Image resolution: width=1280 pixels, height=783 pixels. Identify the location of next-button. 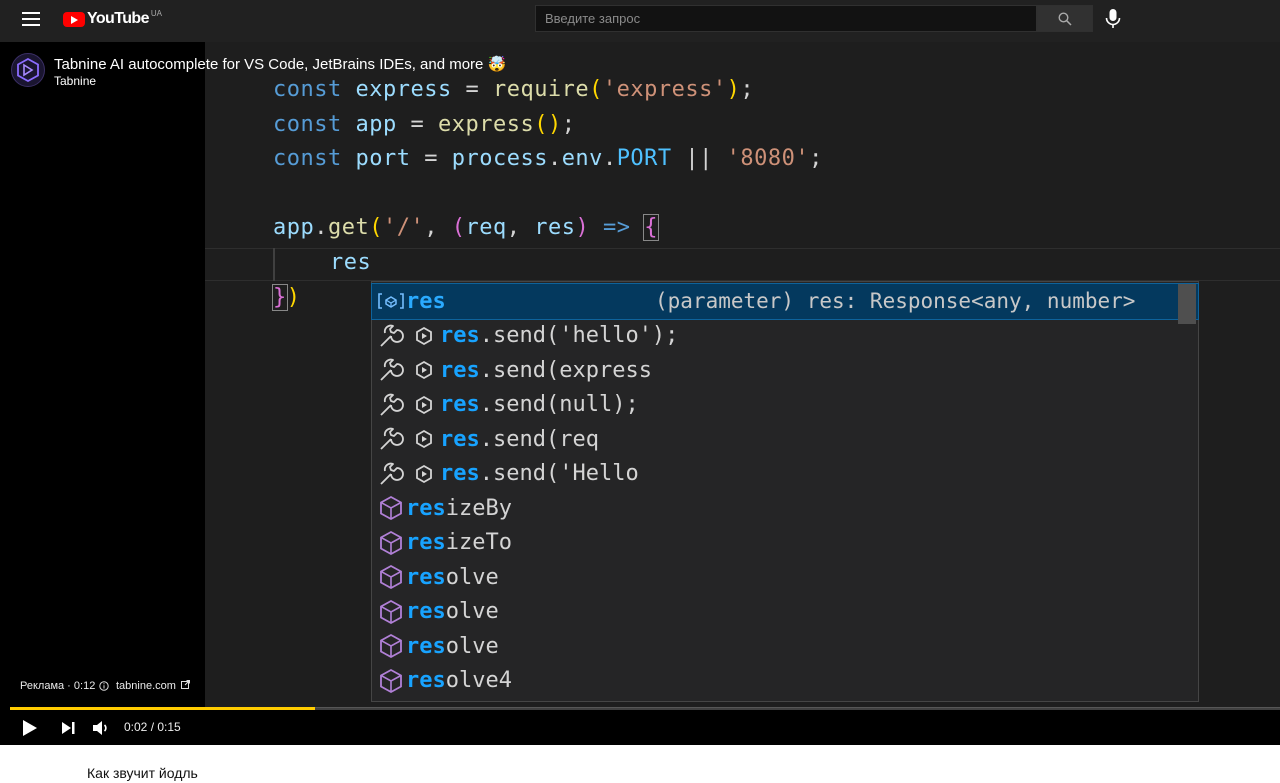
(68, 730).